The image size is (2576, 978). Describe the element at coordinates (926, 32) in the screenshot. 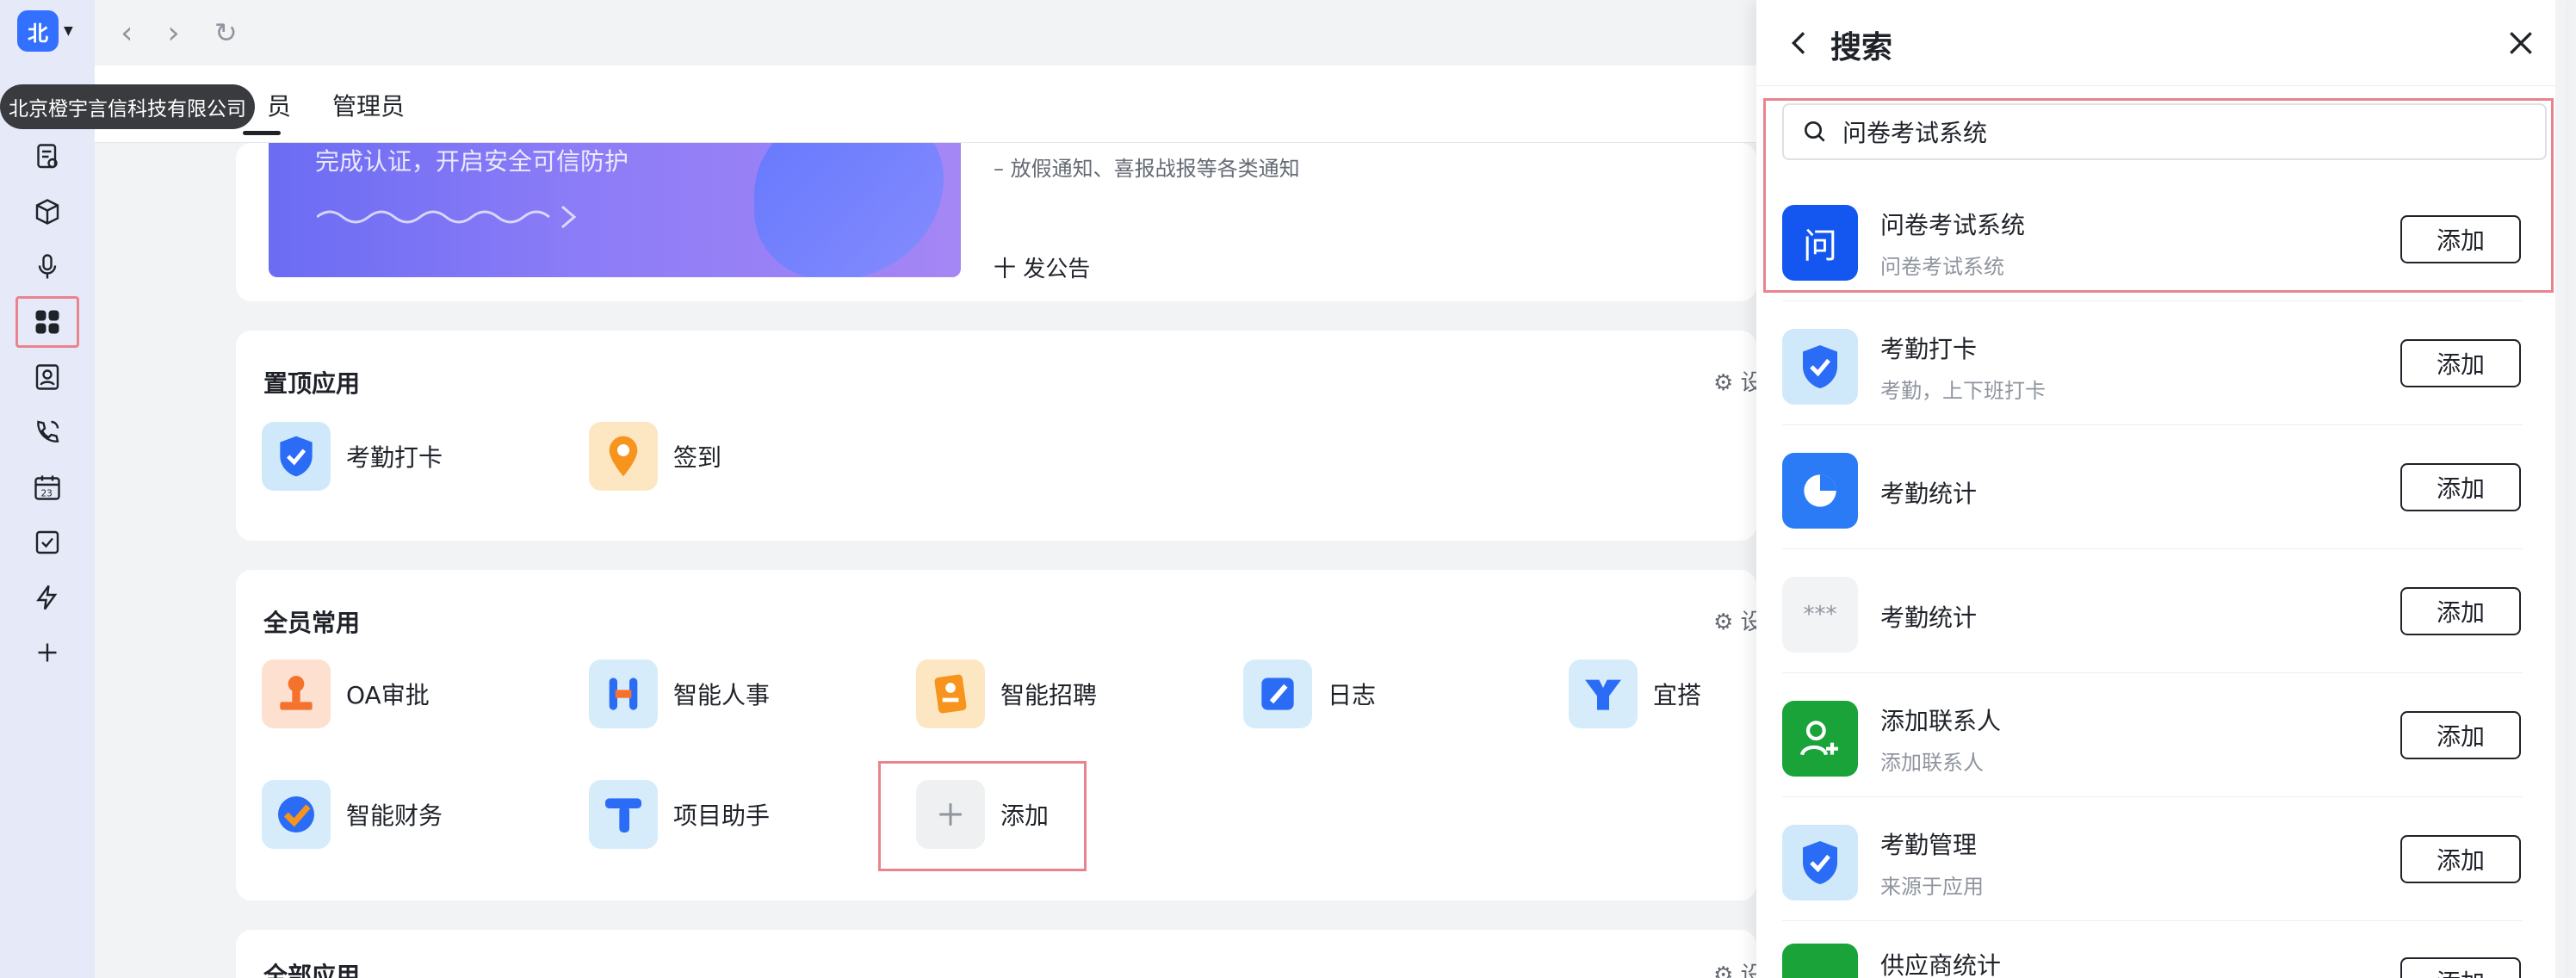

I see `browser-nav-bar: ‹ › ↻` at that location.